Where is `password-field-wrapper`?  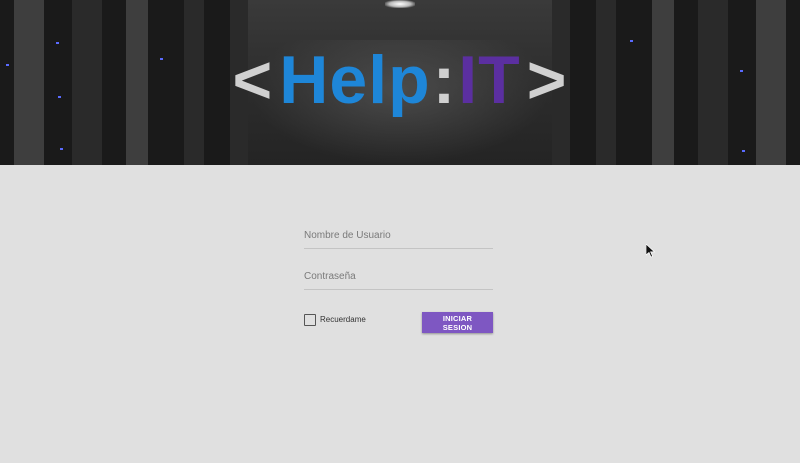
password-field-wrapper is located at coordinates (398, 276).